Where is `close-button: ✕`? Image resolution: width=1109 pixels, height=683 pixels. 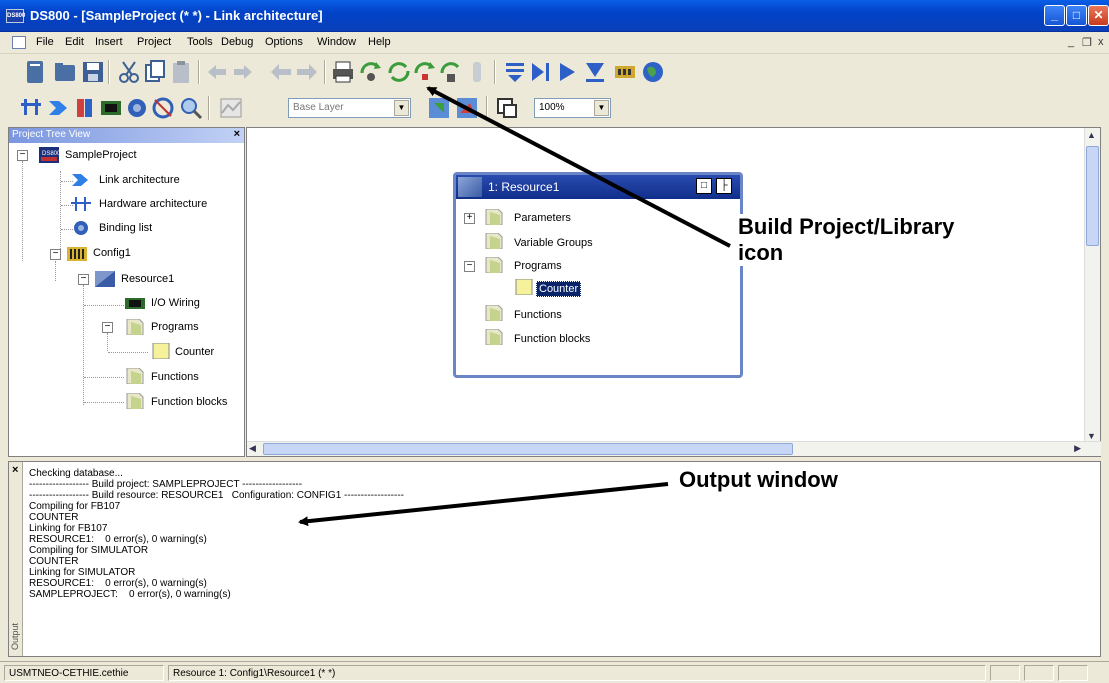 close-button: ✕ is located at coordinates (1098, 15).